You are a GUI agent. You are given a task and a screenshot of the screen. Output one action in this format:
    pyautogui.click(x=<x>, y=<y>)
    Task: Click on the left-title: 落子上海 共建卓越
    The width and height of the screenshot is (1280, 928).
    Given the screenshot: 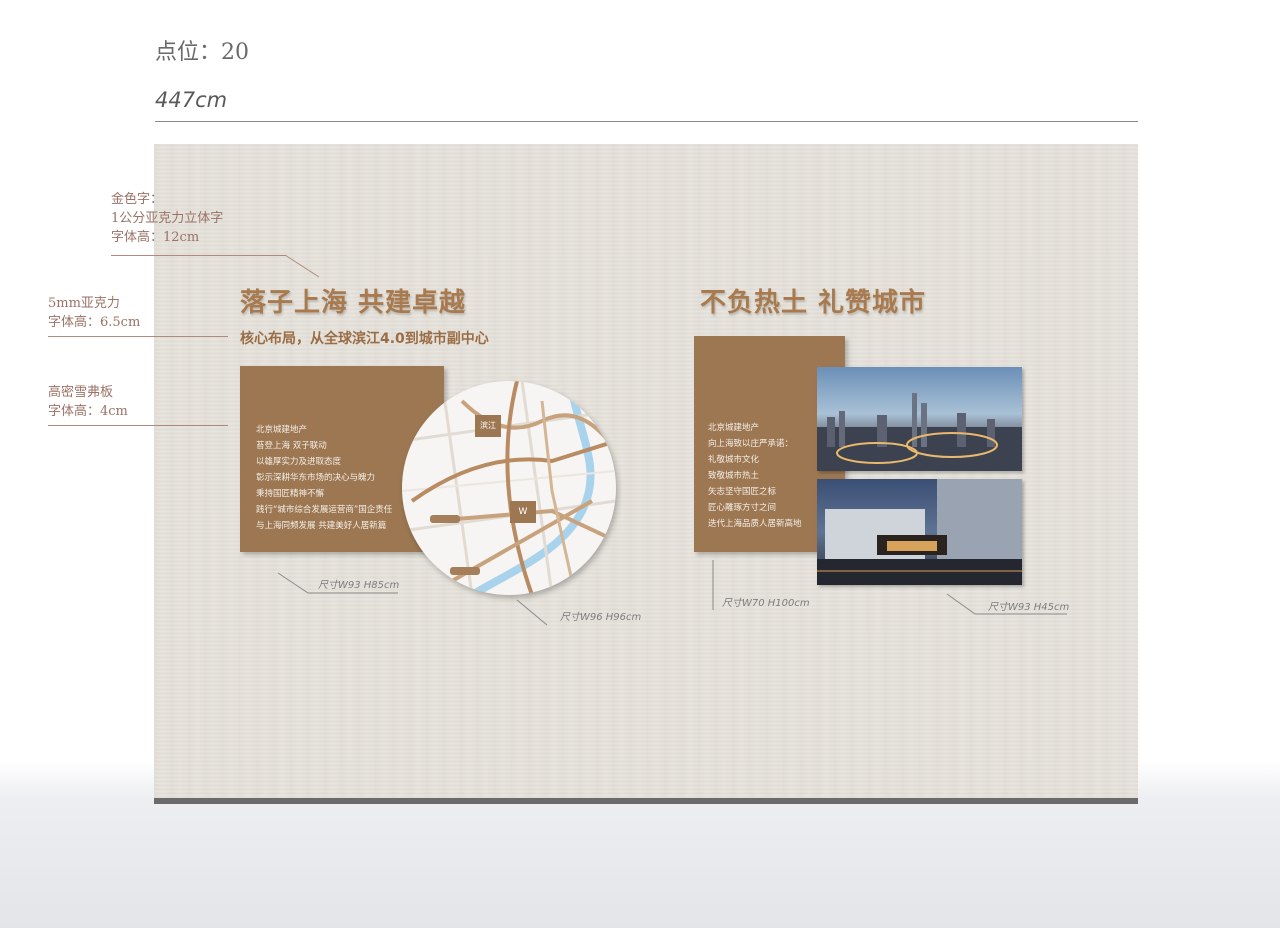 What is the action you would take?
    pyautogui.click(x=353, y=303)
    